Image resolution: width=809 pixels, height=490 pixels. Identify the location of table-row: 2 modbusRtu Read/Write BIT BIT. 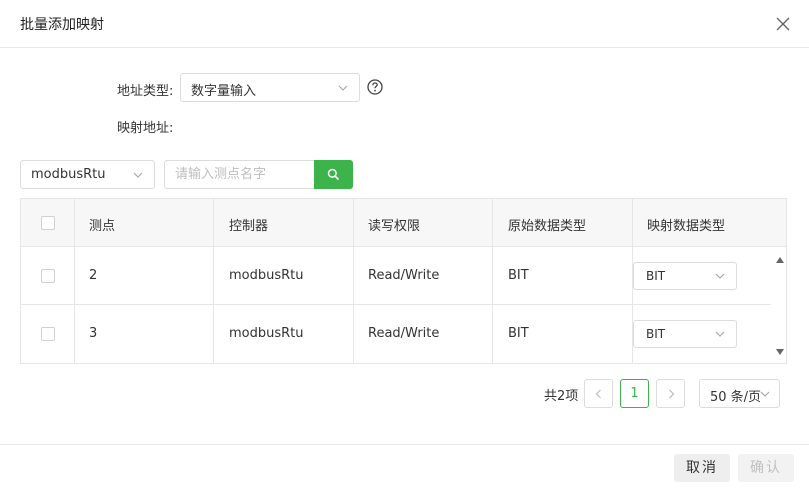
(396, 276).